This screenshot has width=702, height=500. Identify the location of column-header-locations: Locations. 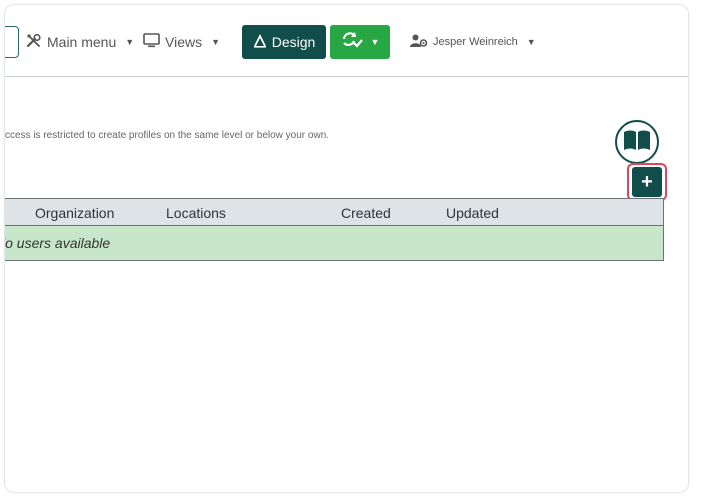
(196, 213).